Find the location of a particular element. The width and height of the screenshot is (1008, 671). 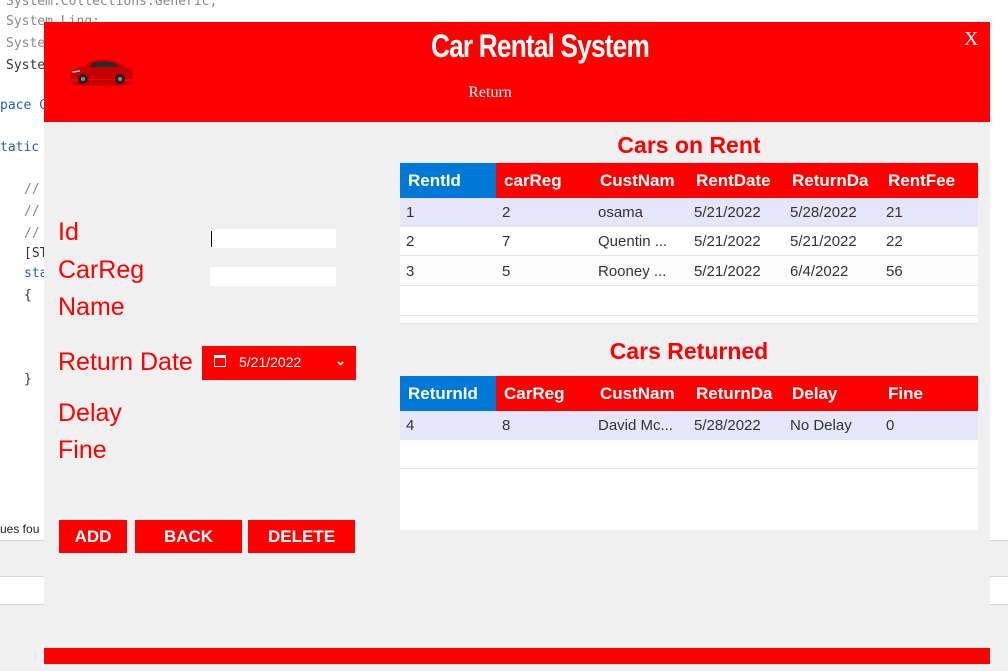

table-cell: 7 is located at coordinates (506, 241).